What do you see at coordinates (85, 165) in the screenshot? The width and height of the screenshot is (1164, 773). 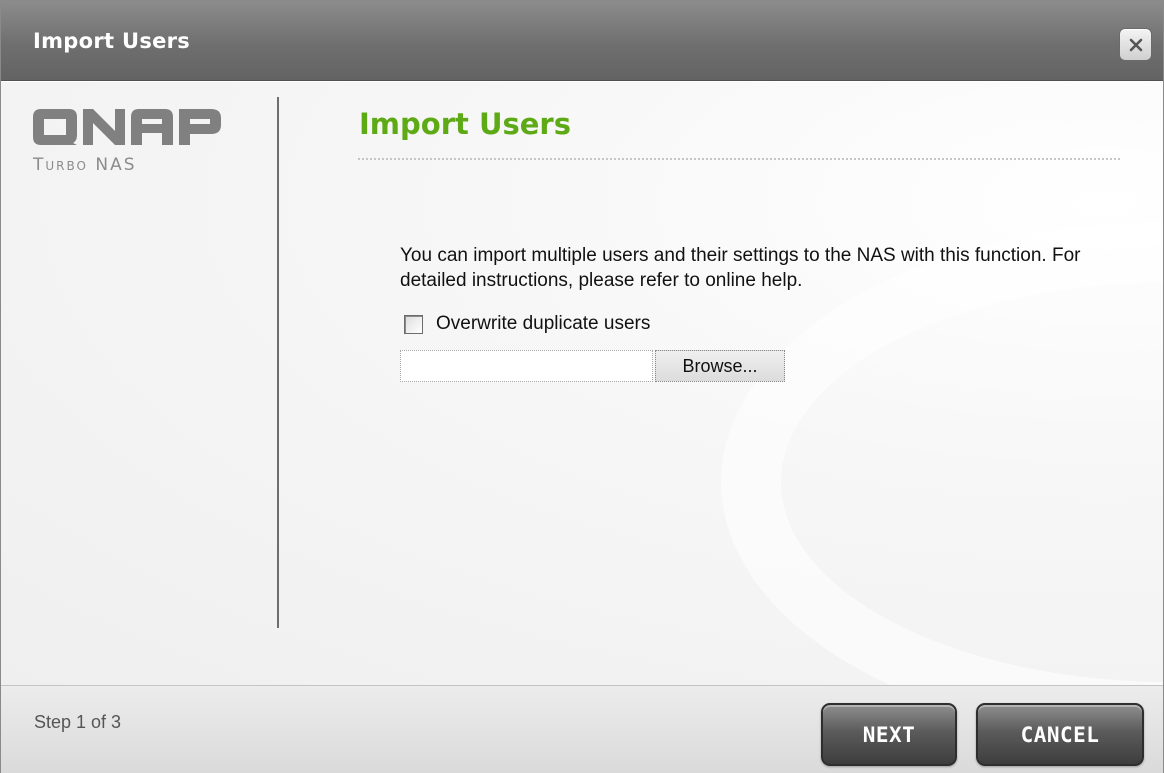 I see `logo-subtitle: Turbo NAS` at bounding box center [85, 165].